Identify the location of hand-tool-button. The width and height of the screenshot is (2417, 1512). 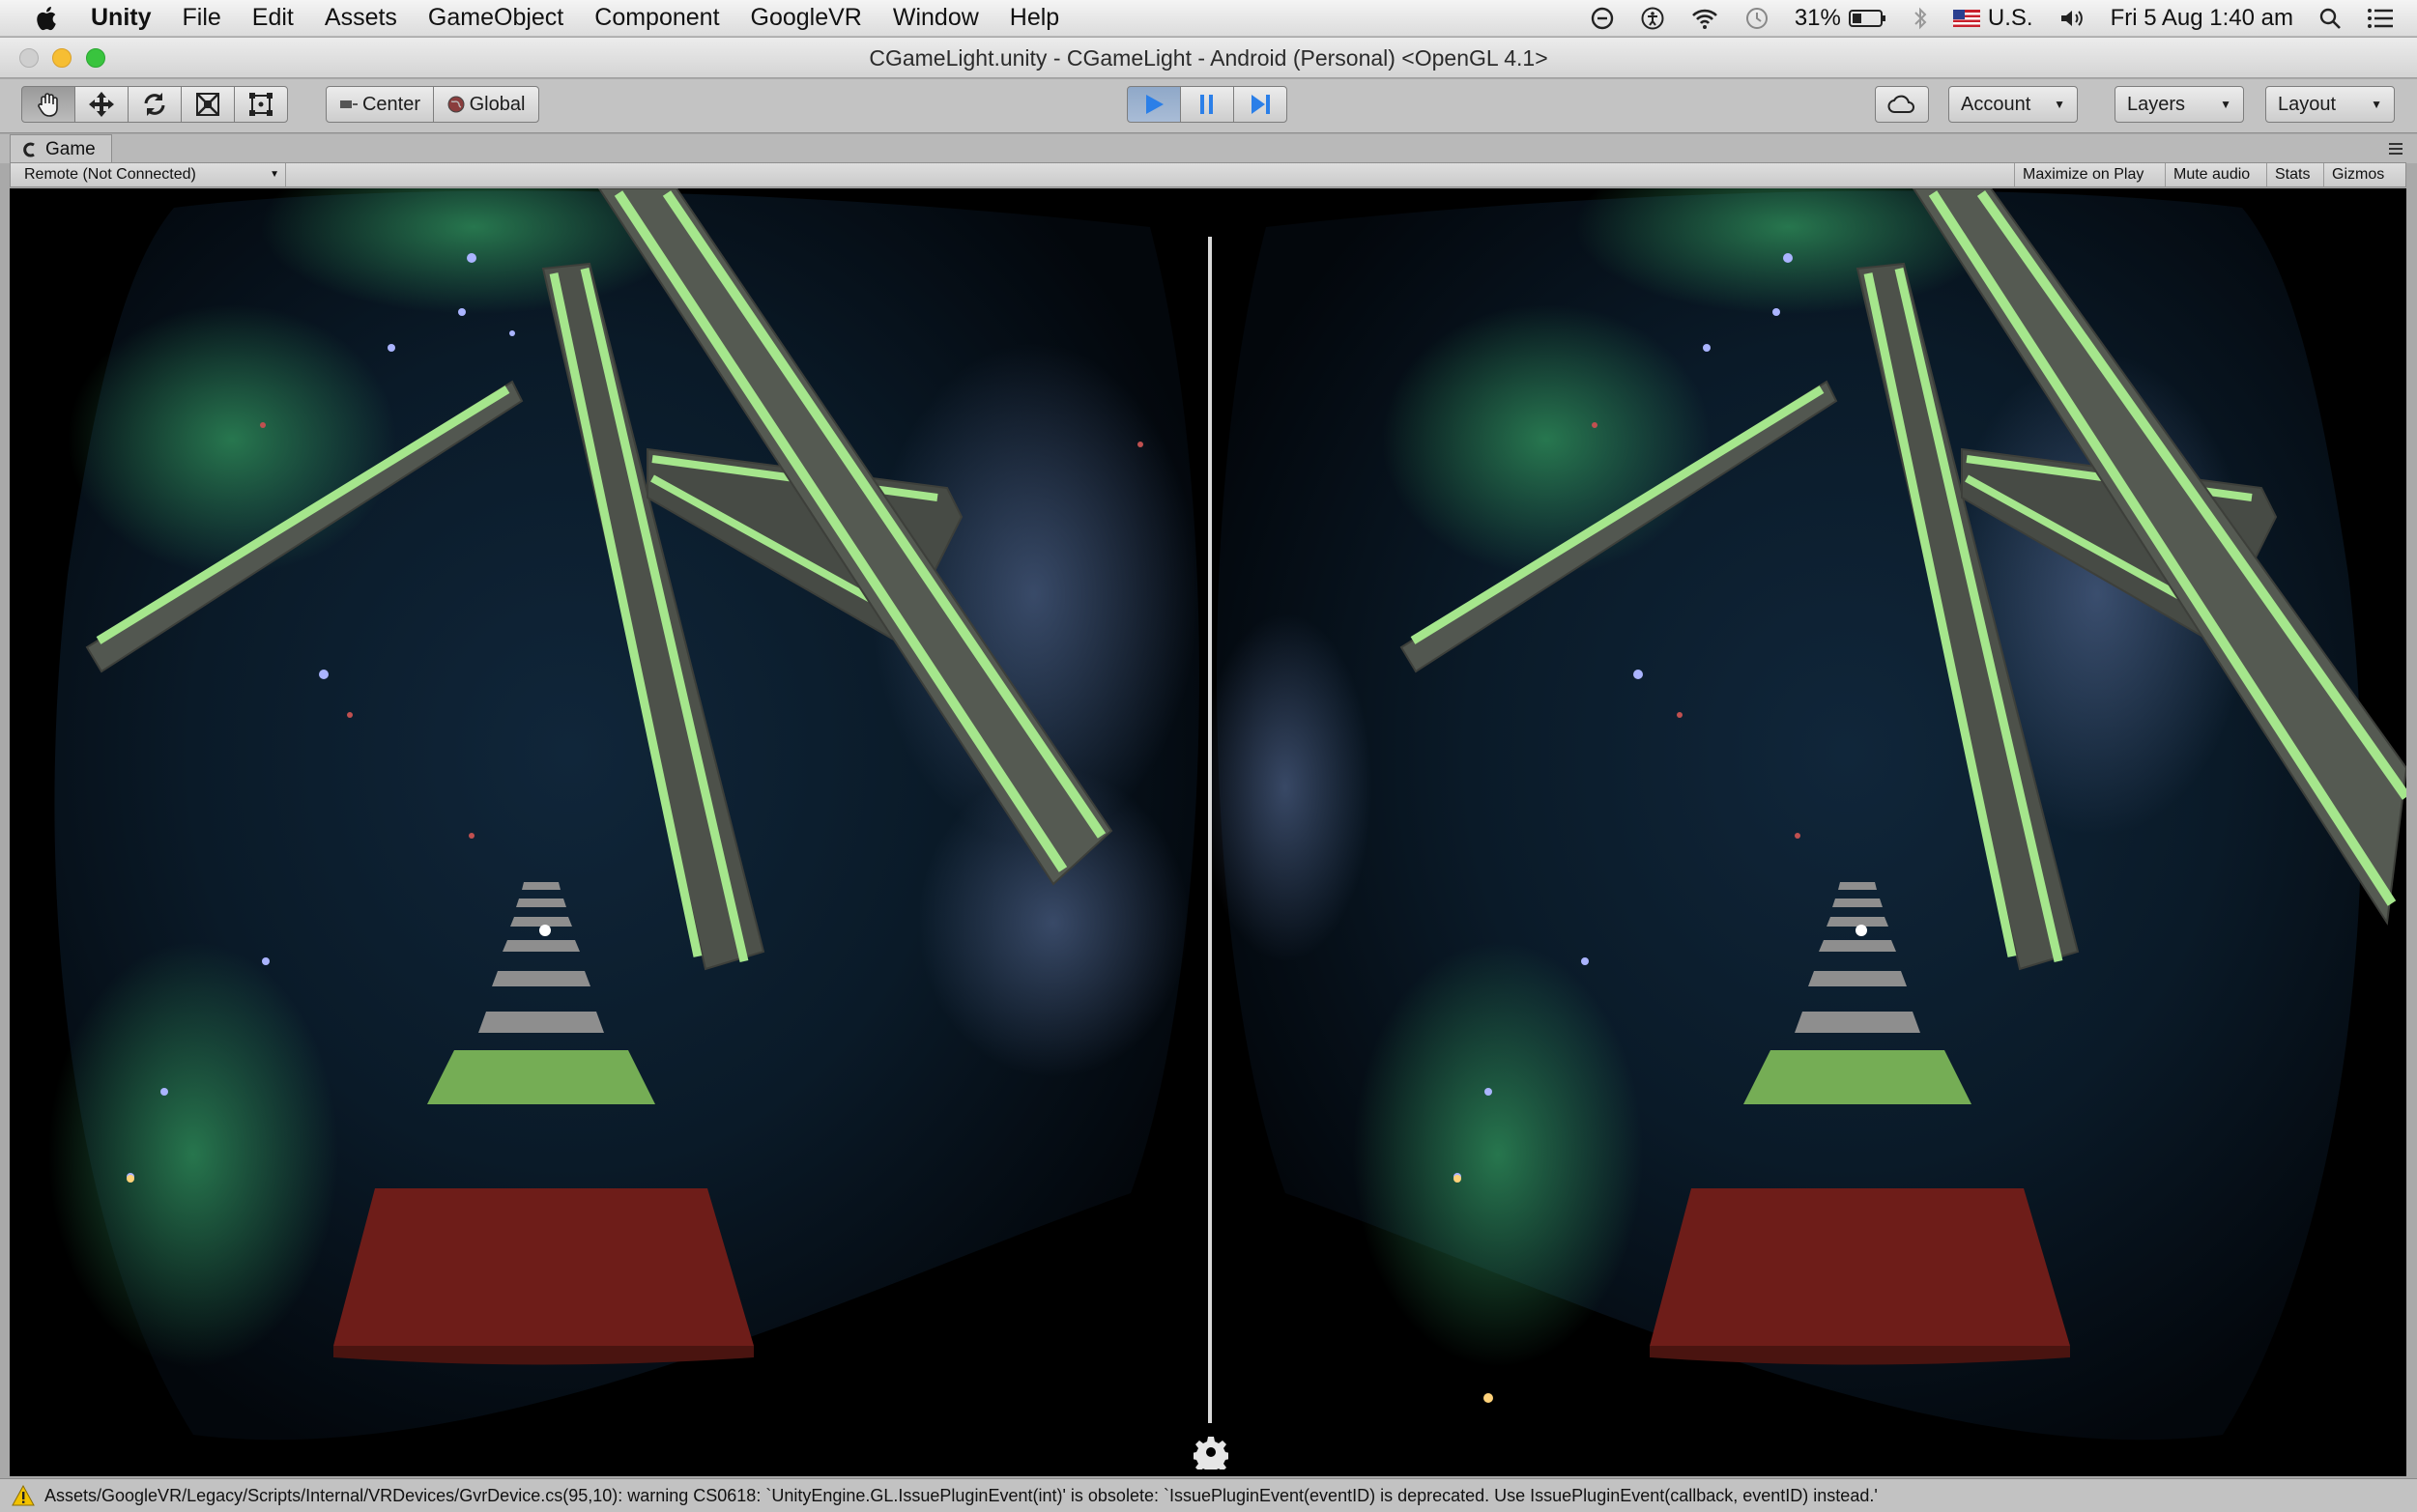
(48, 104).